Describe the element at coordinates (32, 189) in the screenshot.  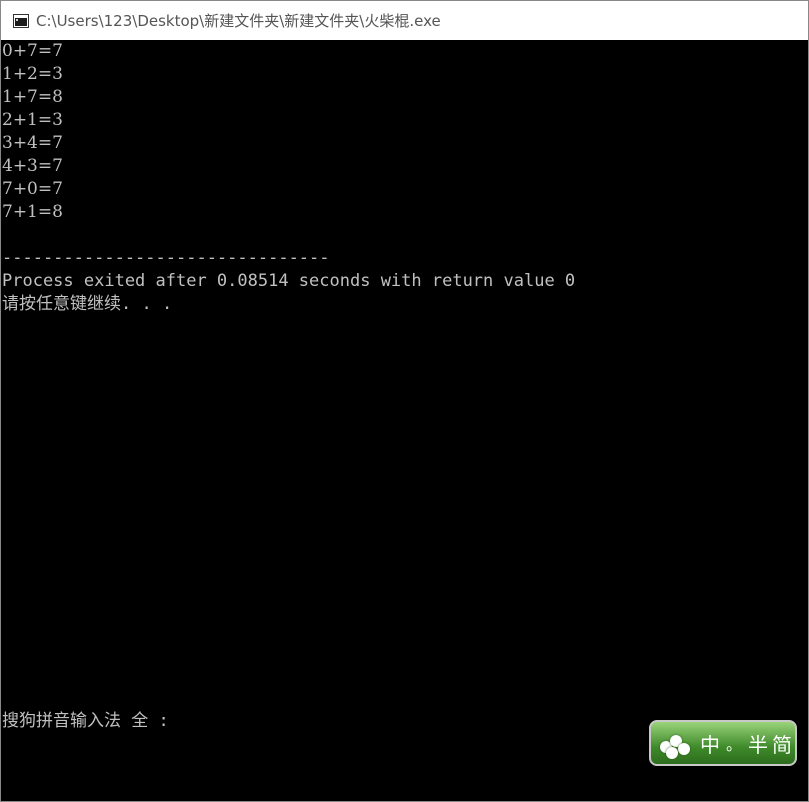
I see `result-line: 7+0=7` at that location.